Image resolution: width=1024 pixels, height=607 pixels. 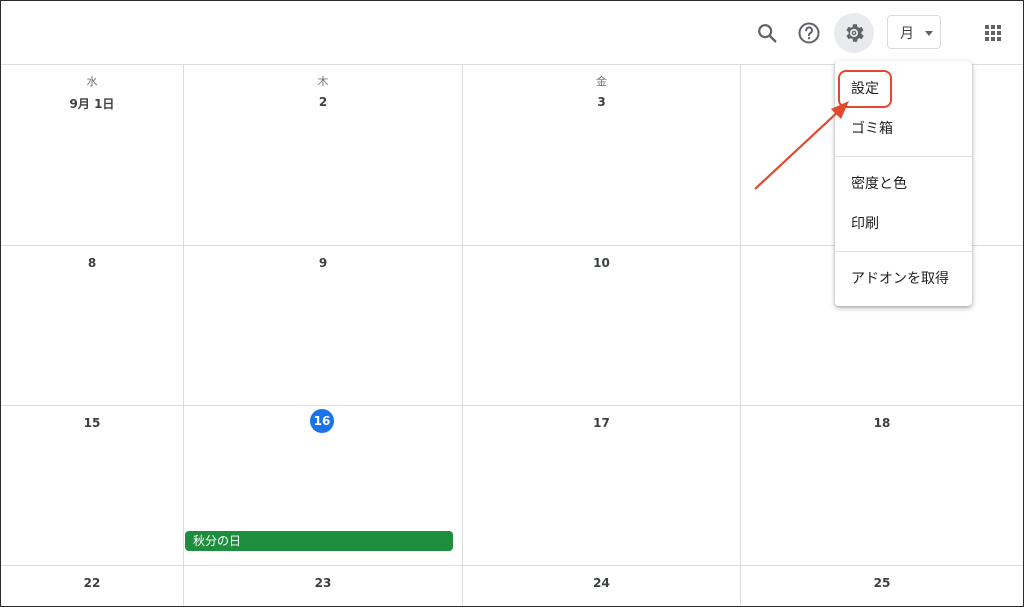 I want to click on gear-icon, so click(x=855, y=33).